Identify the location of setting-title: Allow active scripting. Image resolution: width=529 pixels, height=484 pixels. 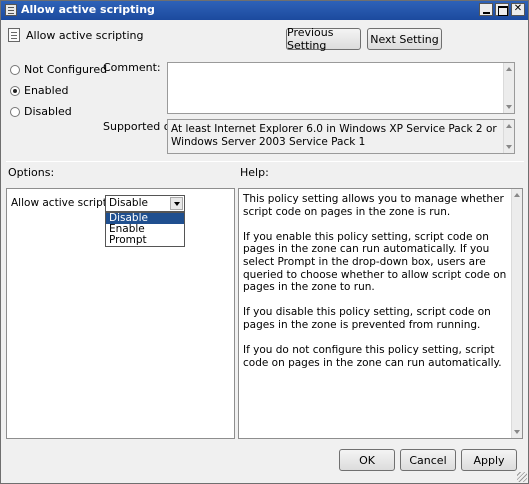
(85, 35).